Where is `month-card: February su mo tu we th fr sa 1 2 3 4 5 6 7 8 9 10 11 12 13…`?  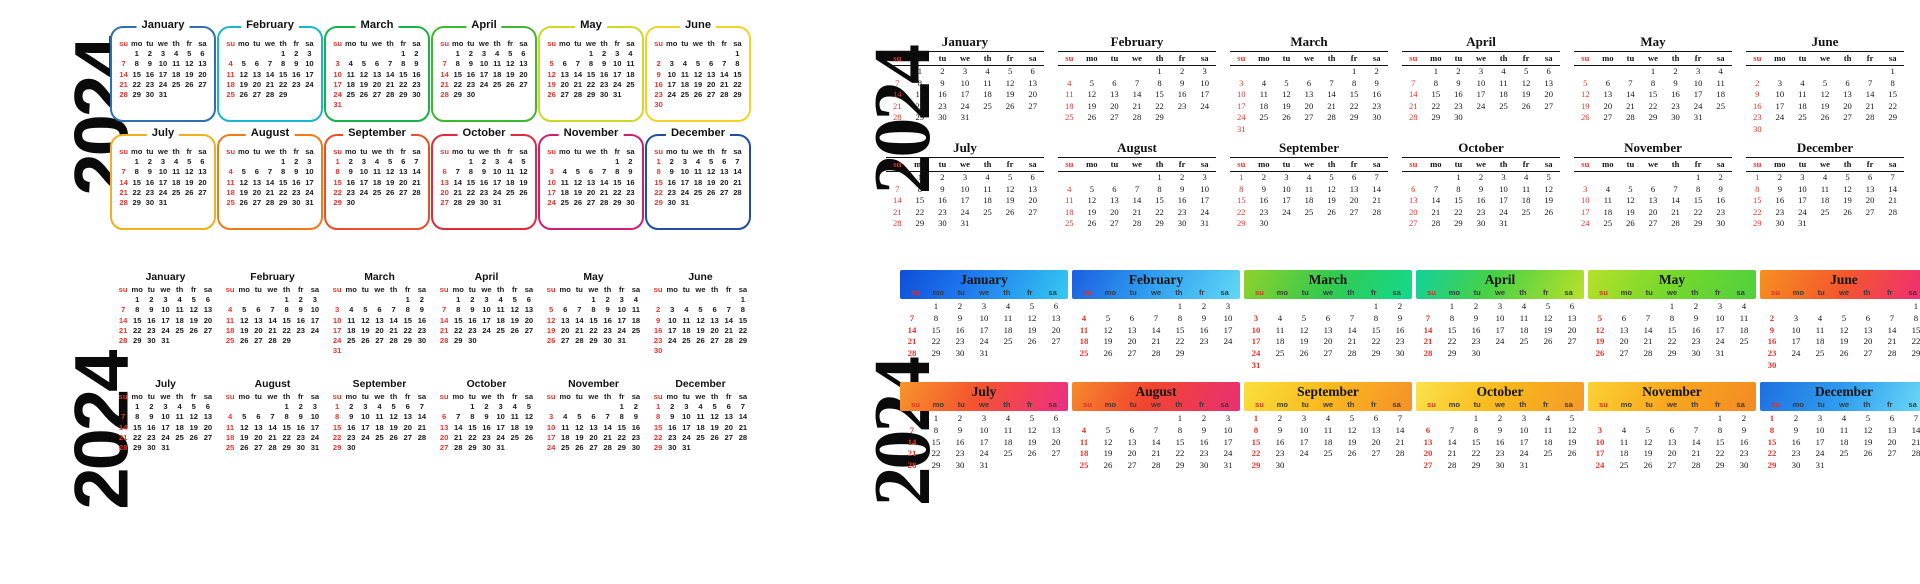 month-card: February su mo tu we th fr sa 1 2 3 4 5 6 7 8 9 10 11 12 13… is located at coordinates (1156, 320).